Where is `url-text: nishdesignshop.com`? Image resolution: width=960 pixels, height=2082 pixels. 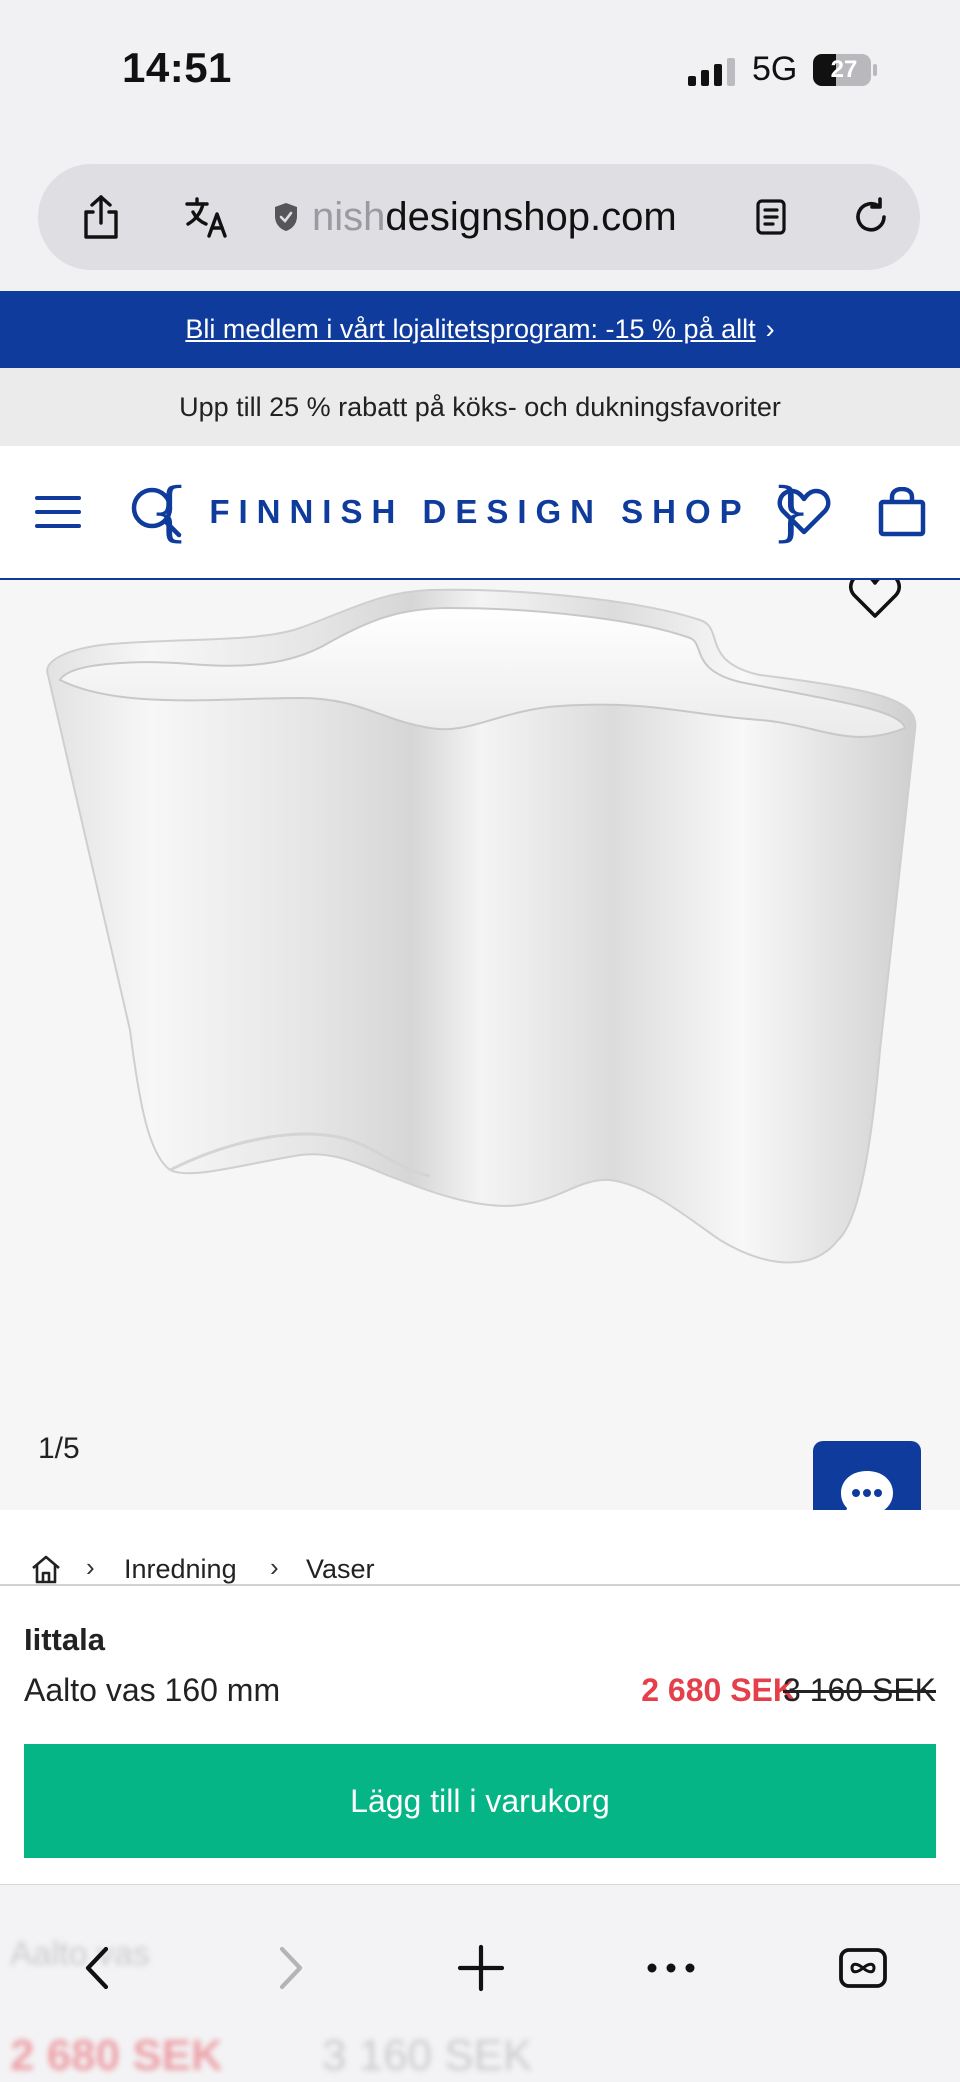
url-text: nishdesignshop.com is located at coordinates (494, 217).